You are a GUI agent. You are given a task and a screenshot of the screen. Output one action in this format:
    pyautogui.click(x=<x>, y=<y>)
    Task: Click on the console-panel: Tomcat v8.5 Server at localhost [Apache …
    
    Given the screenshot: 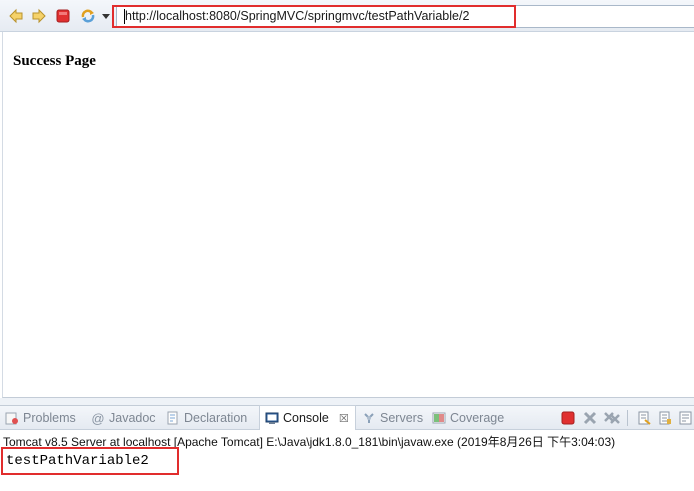 What is the action you would take?
    pyautogui.click(x=347, y=460)
    